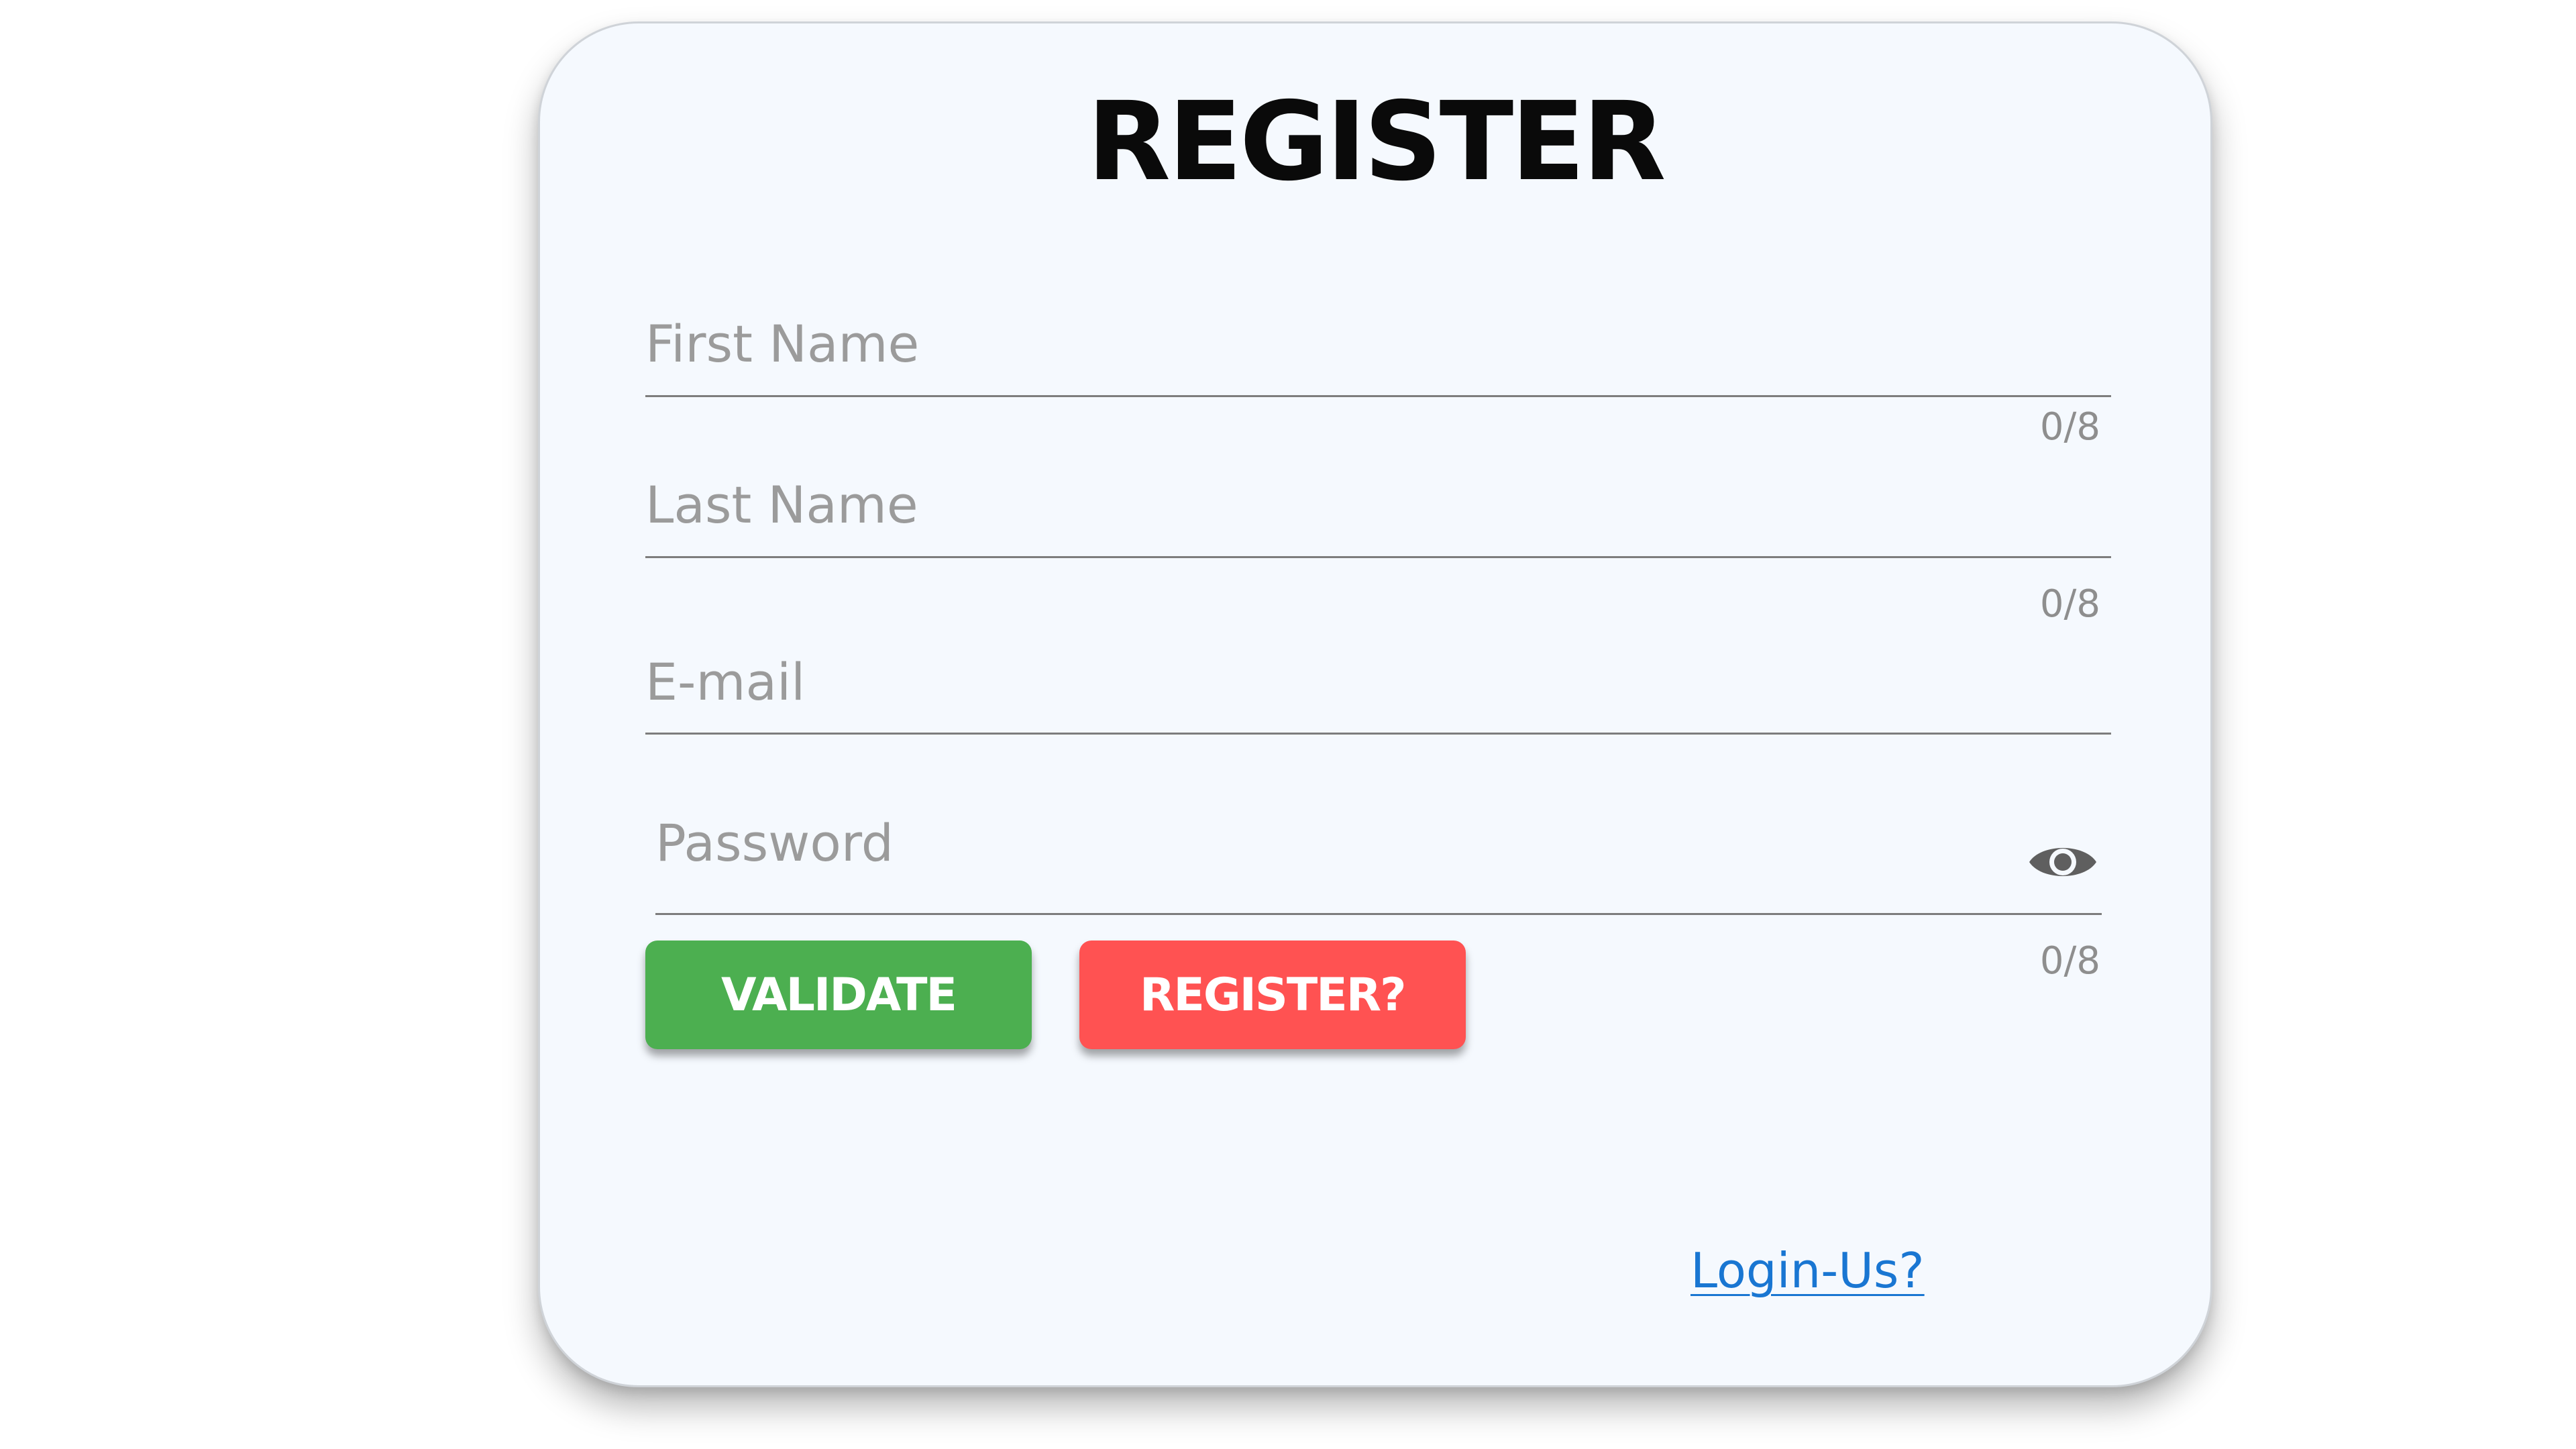 This screenshot has height=1449, width=2576. I want to click on register-button: REGISTER?, so click(1272, 995).